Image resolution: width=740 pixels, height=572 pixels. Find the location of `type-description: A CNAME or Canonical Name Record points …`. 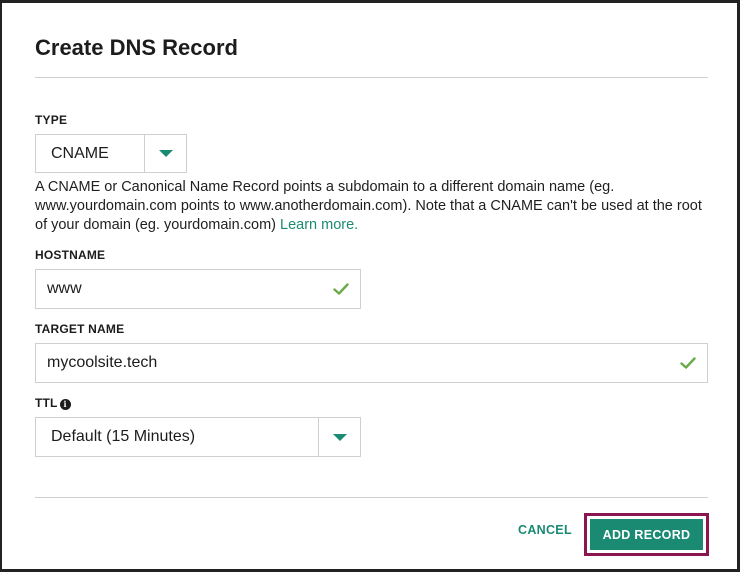

type-description: A CNAME or Canonical Name Record points … is located at coordinates (375, 206).